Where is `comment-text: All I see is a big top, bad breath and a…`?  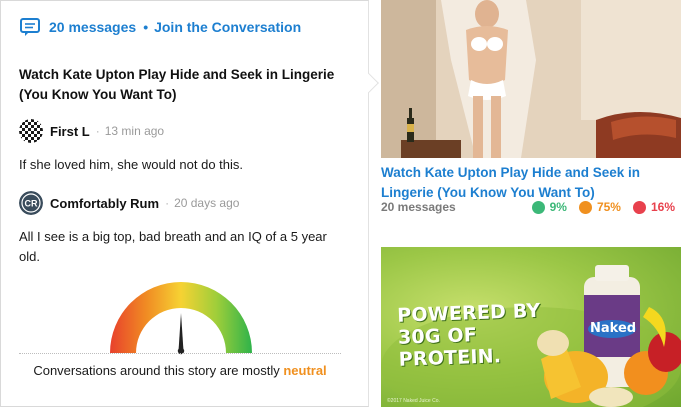
comment-text: All I see is a big top, bad breath and a… is located at coordinates (173, 246).